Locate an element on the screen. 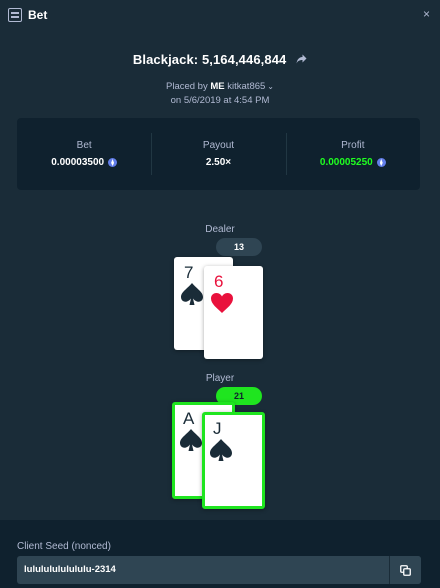  game-title-row: Blackjack: 5,164,446,844 is located at coordinates (220, 59).